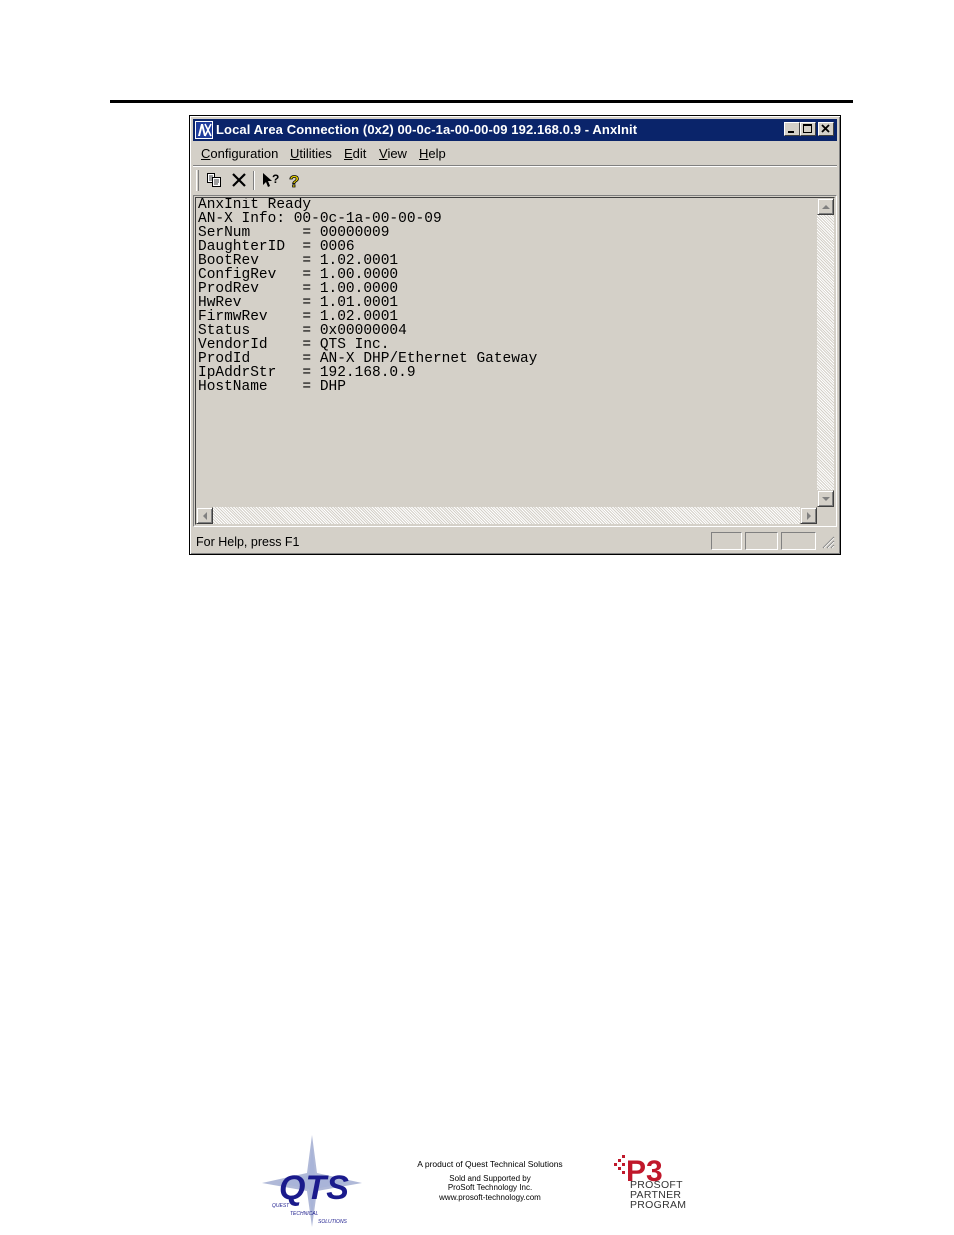 The width and height of the screenshot is (954, 1235). I want to click on output-line: HwRev = 1.01.0001, so click(298, 303).